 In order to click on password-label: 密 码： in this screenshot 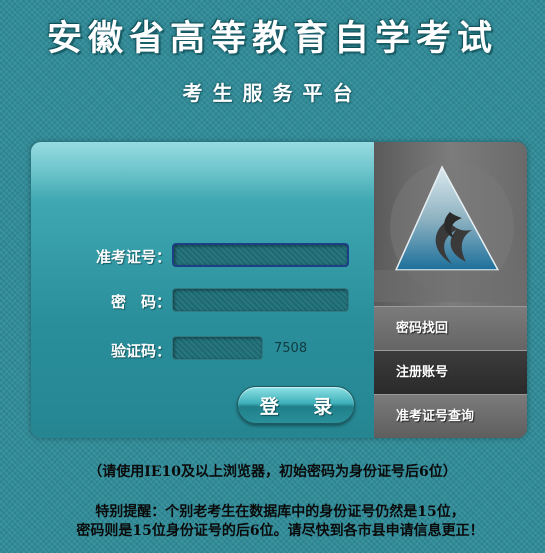, I will do `click(140, 302)`.